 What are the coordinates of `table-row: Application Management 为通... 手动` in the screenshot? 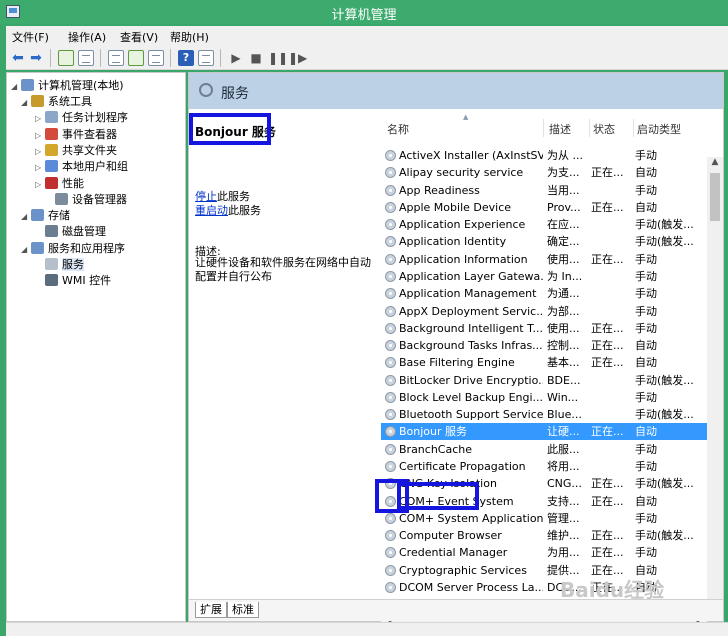 It's located at (544, 293).